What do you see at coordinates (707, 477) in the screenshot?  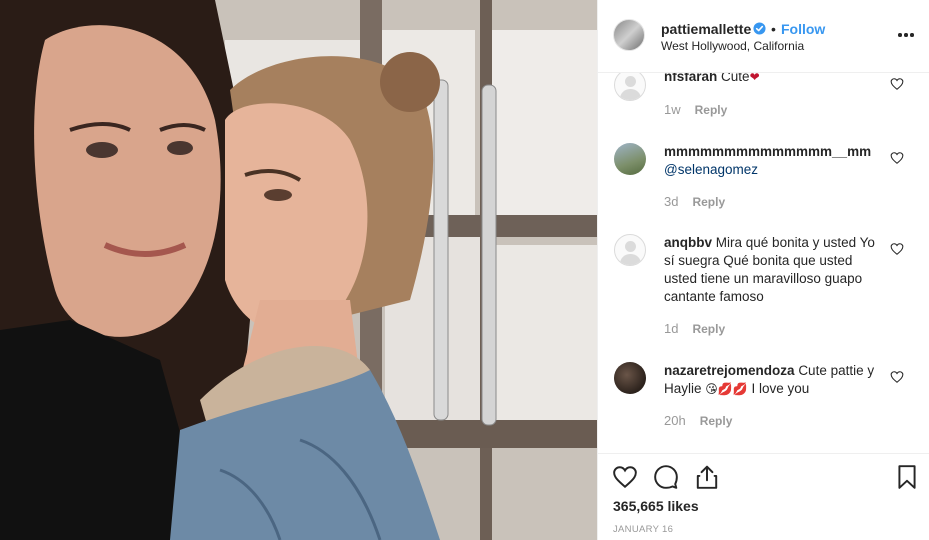 I see `share-icon` at bounding box center [707, 477].